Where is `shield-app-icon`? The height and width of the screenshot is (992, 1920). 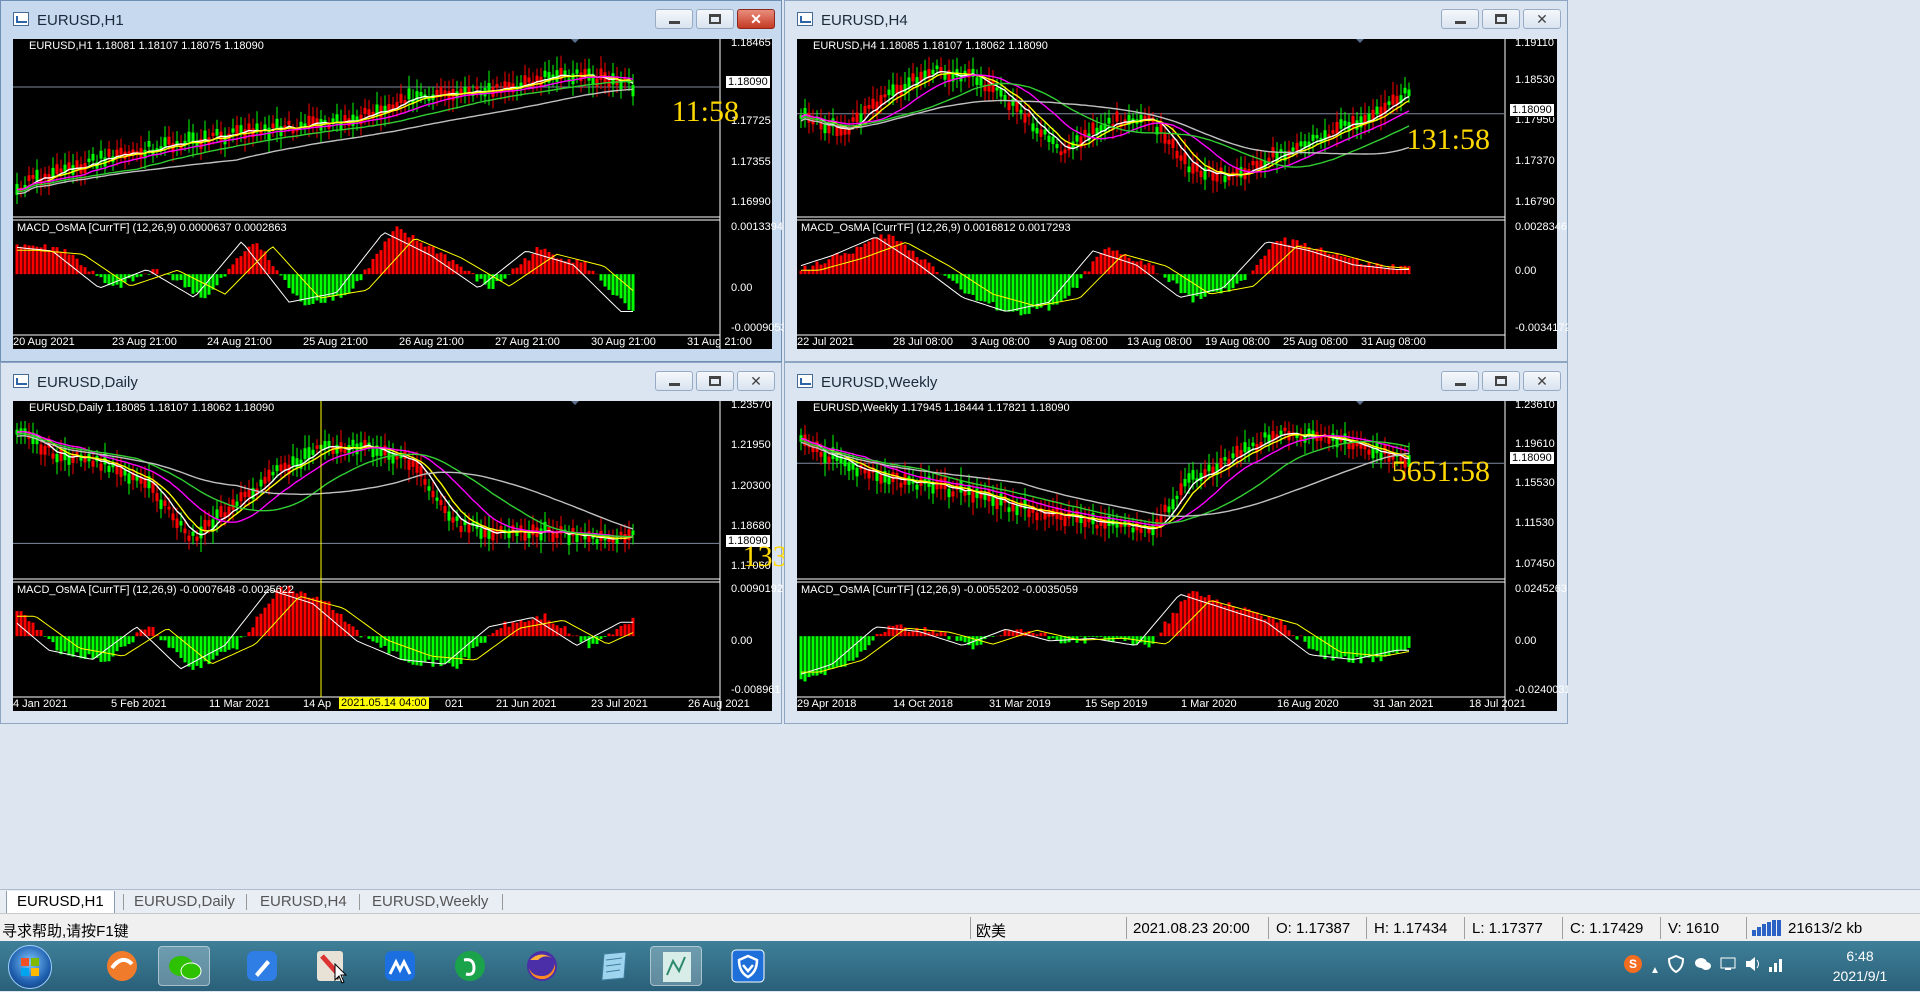
shield-app-icon is located at coordinates (748, 966).